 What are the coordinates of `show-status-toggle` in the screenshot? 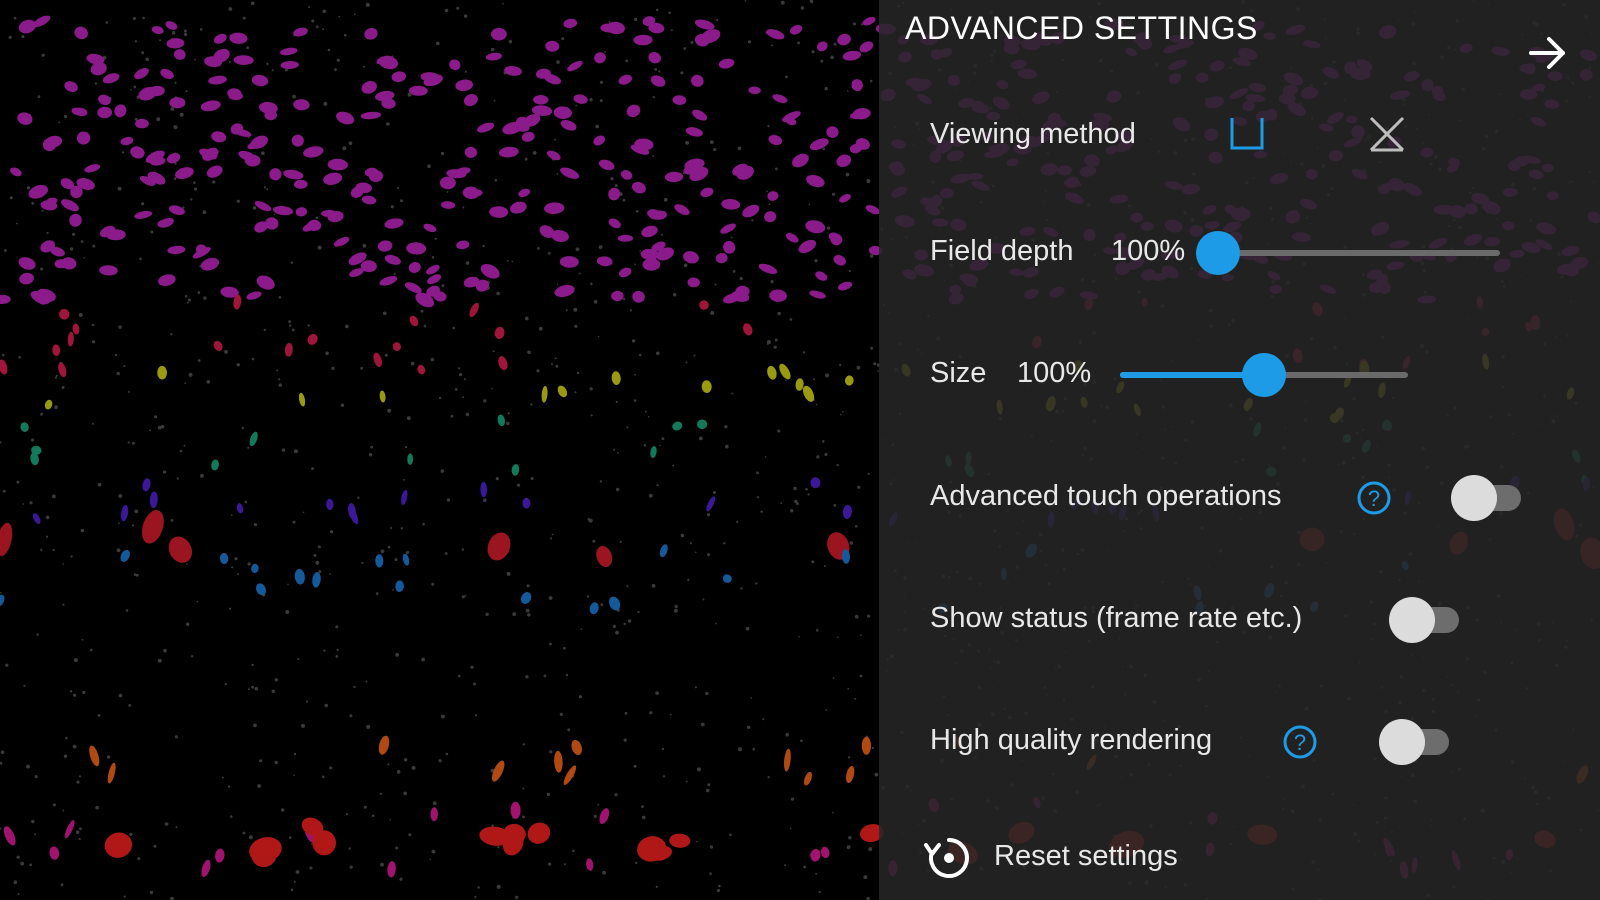 It's located at (1425, 620).